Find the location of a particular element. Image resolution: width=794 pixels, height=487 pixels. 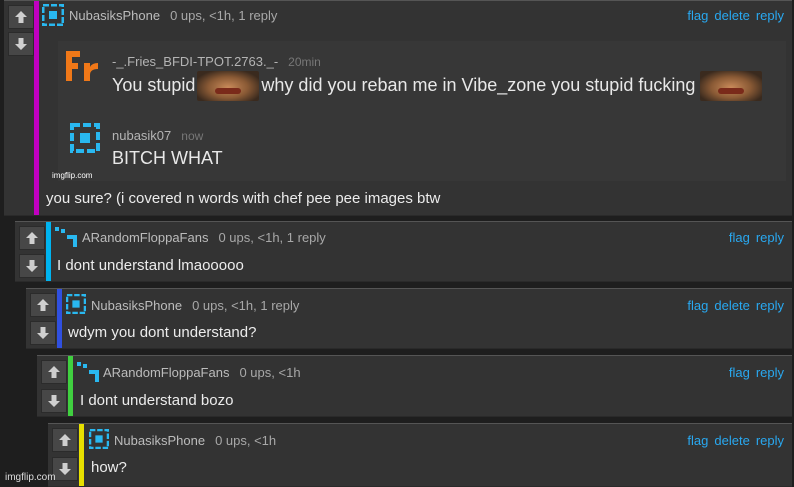

image-watermark: imgflip.com is located at coordinates (72, 175).